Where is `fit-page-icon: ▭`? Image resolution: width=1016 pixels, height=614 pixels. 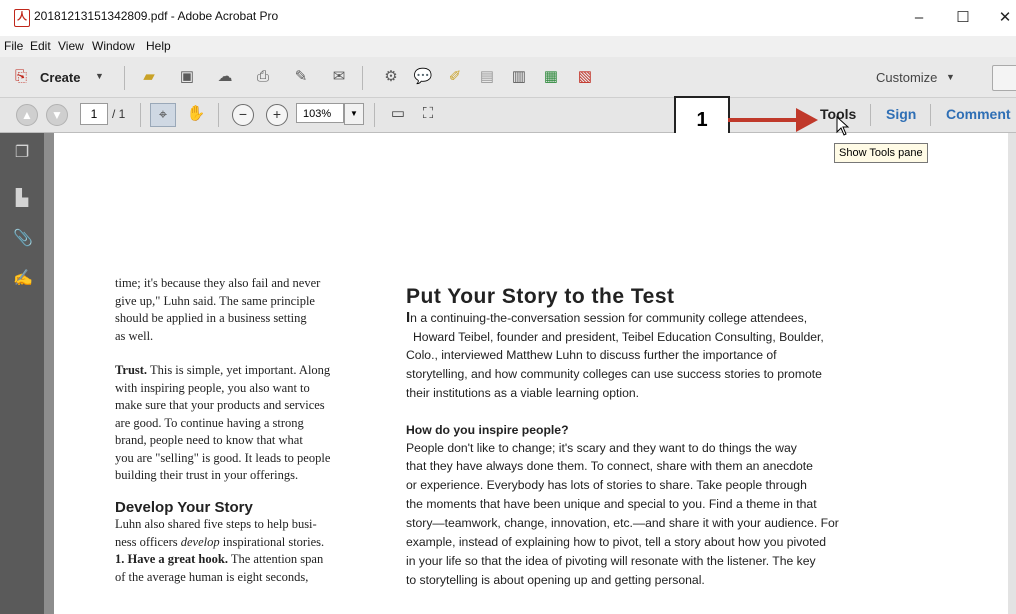
fit-page-icon: ▭ is located at coordinates (398, 114).